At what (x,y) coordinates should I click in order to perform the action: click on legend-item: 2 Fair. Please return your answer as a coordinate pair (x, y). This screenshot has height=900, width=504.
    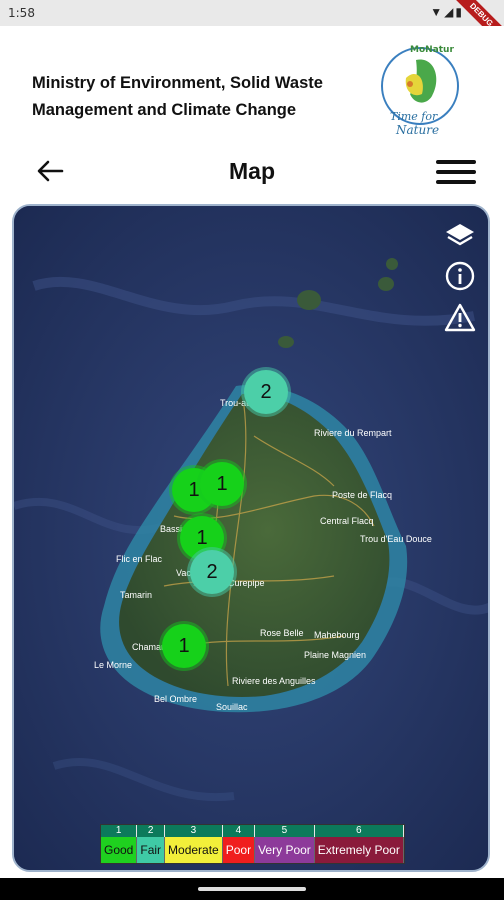
    Looking at the image, I should click on (151, 844).